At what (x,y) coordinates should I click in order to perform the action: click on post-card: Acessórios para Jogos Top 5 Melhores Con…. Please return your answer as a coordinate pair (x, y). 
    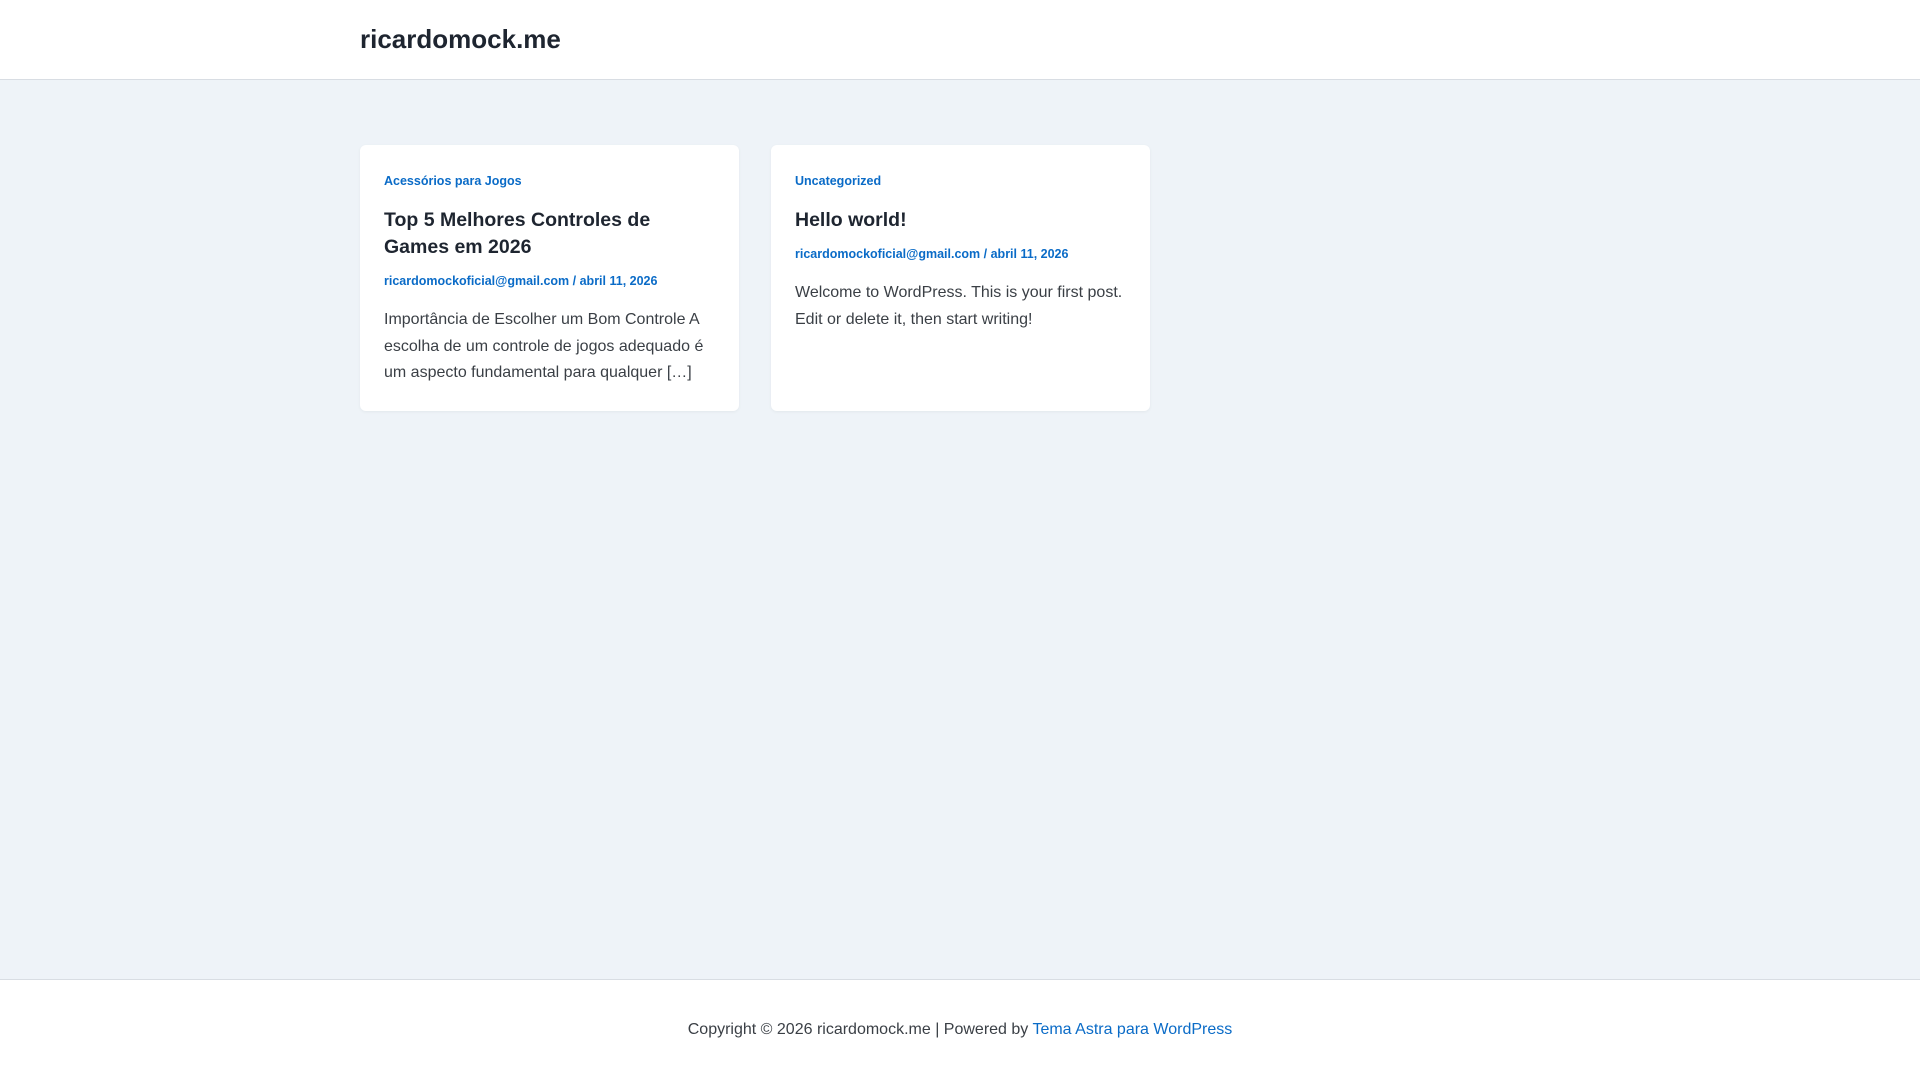
    Looking at the image, I should click on (549, 278).